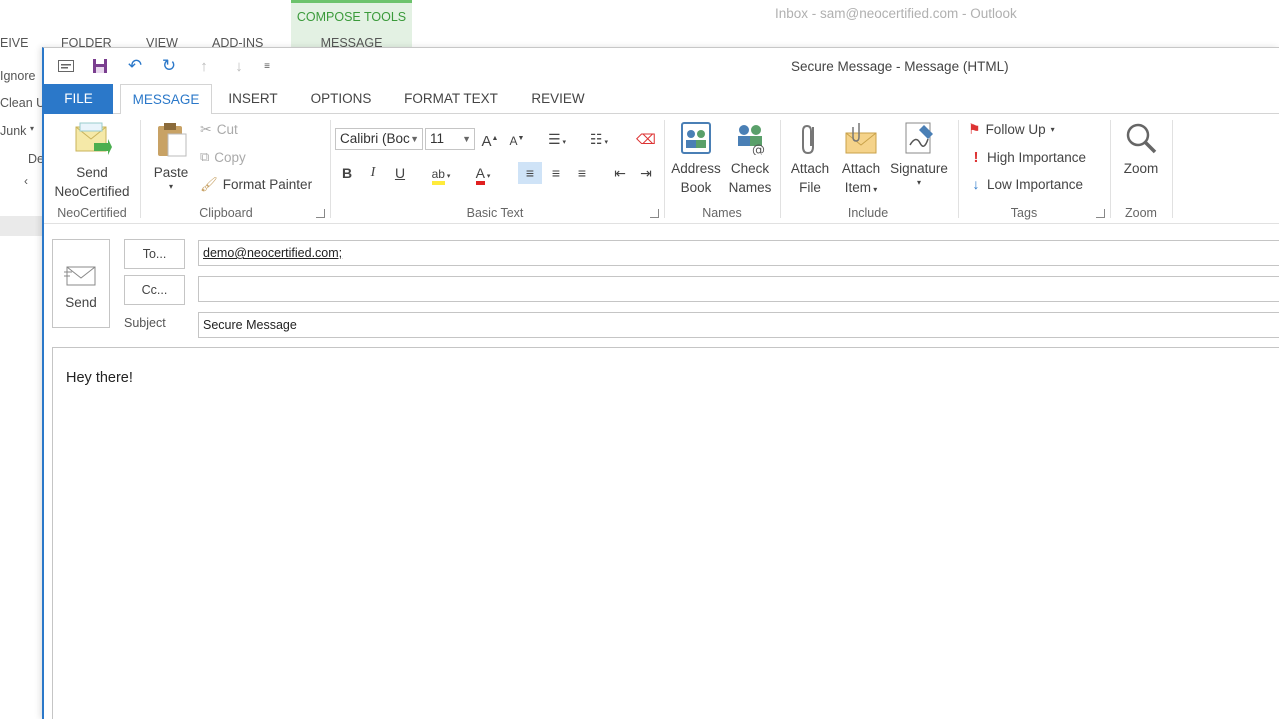 The height and width of the screenshot is (719, 1279). What do you see at coordinates (80, 276) in the screenshot?
I see `send-envelope-icon` at bounding box center [80, 276].